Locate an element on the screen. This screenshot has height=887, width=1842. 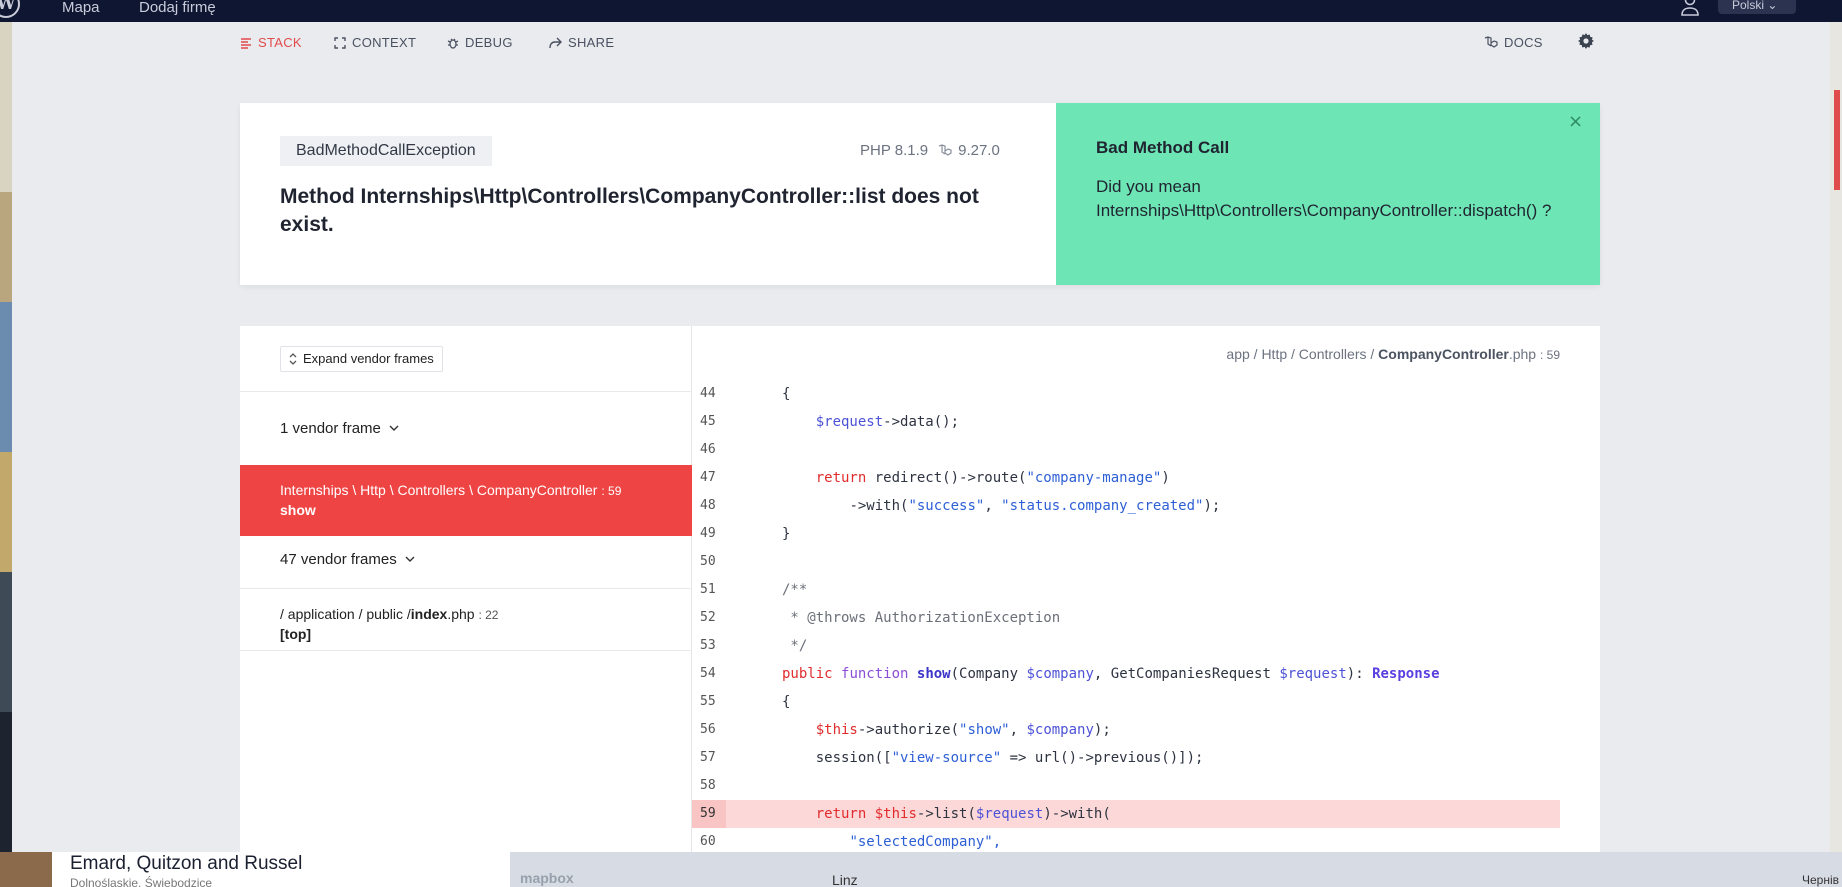
code-token: public is located at coordinates (807, 674).